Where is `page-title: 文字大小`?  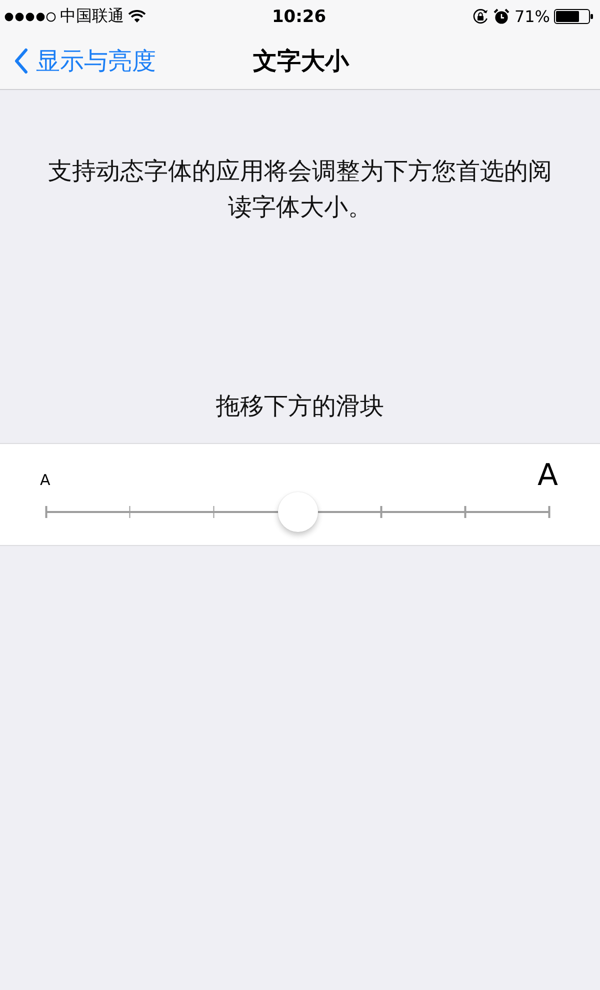
page-title: 文字大小 is located at coordinates (301, 61).